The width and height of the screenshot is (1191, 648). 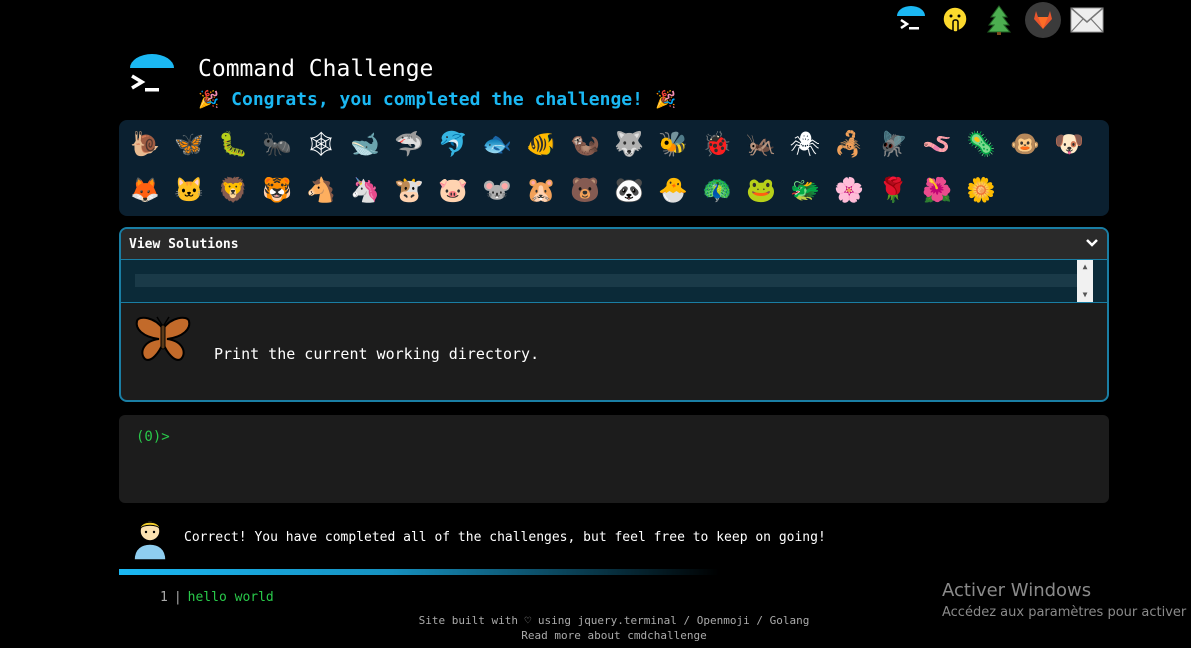 I want to click on challenge-emoji-icon: 🐌, so click(x=145, y=144).